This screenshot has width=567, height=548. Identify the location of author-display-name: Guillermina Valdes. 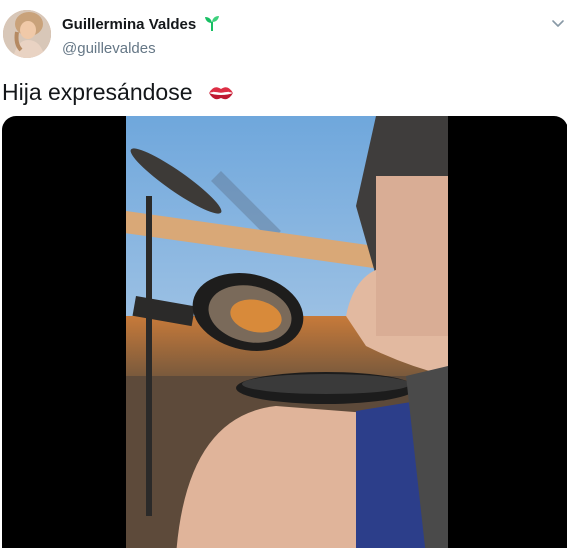
(129, 25).